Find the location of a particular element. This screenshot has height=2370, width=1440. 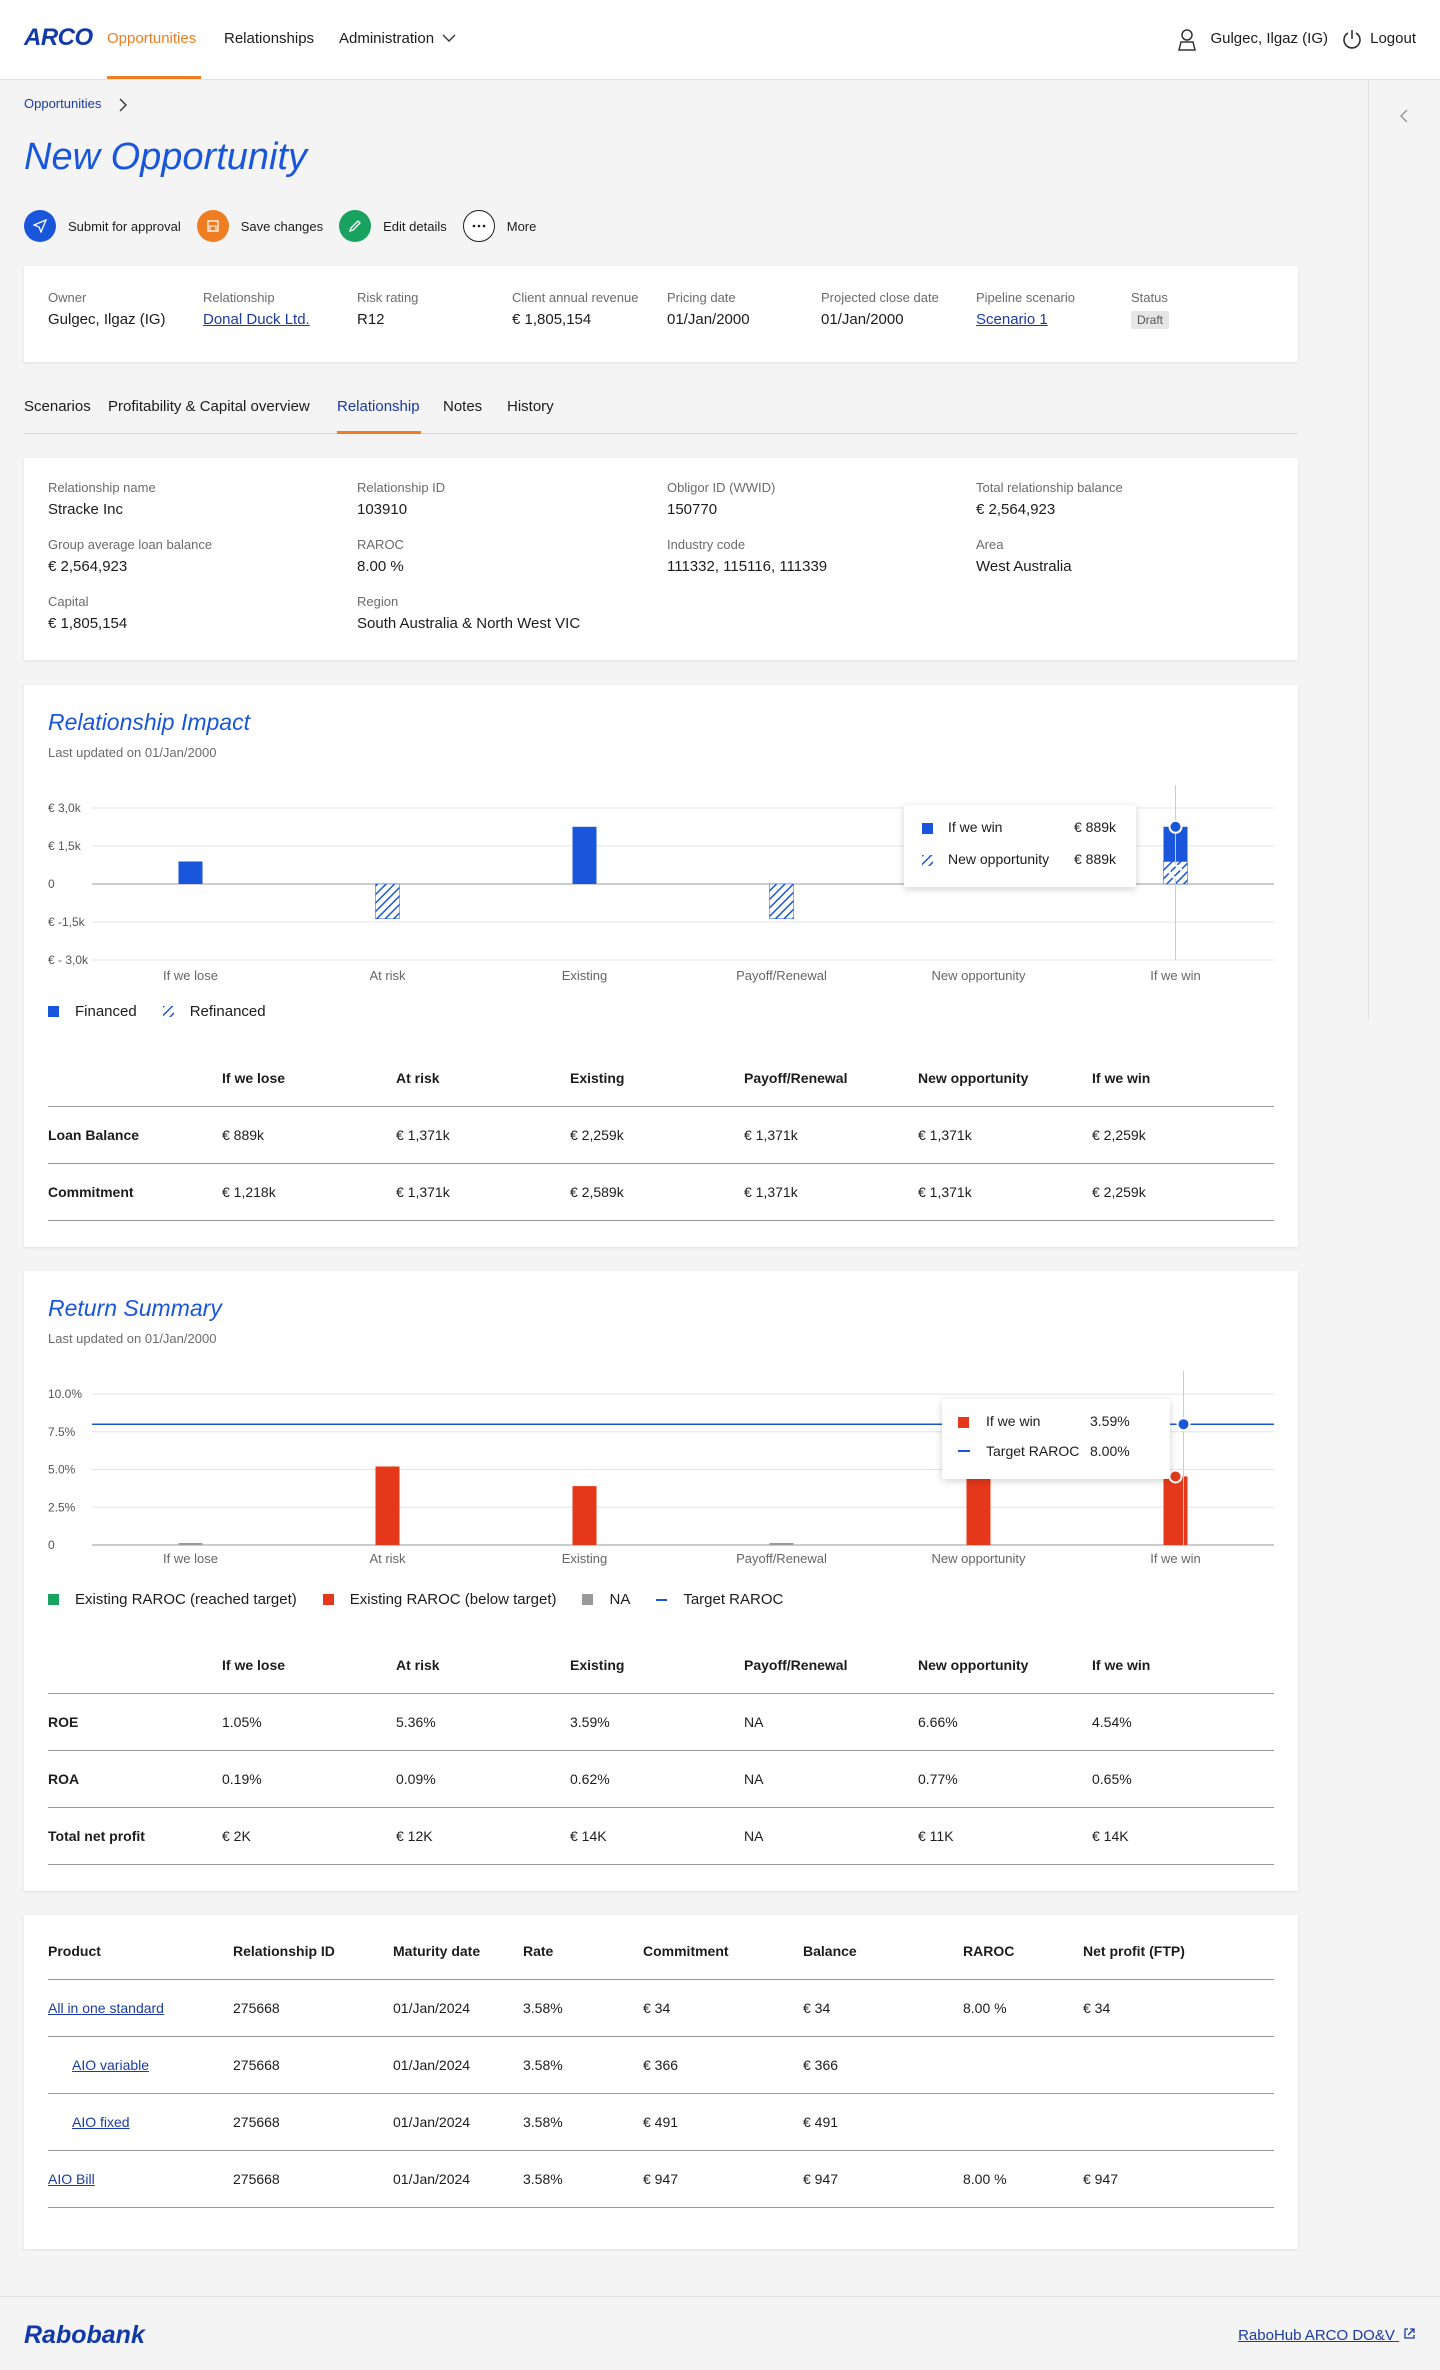

tooltip-win-label: If we win is located at coordinates (975, 827).